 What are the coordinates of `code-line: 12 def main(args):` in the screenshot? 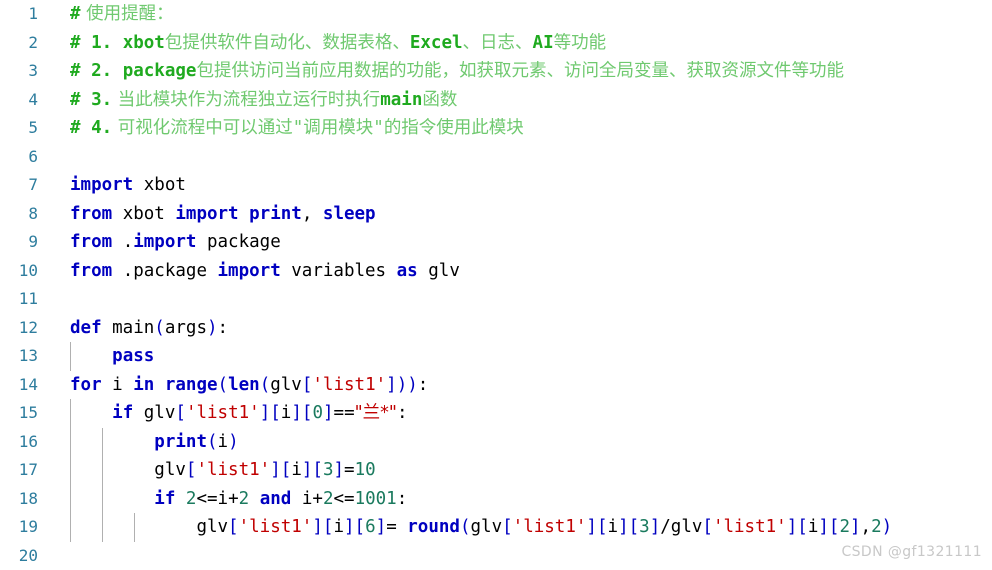 It's located at (496, 328).